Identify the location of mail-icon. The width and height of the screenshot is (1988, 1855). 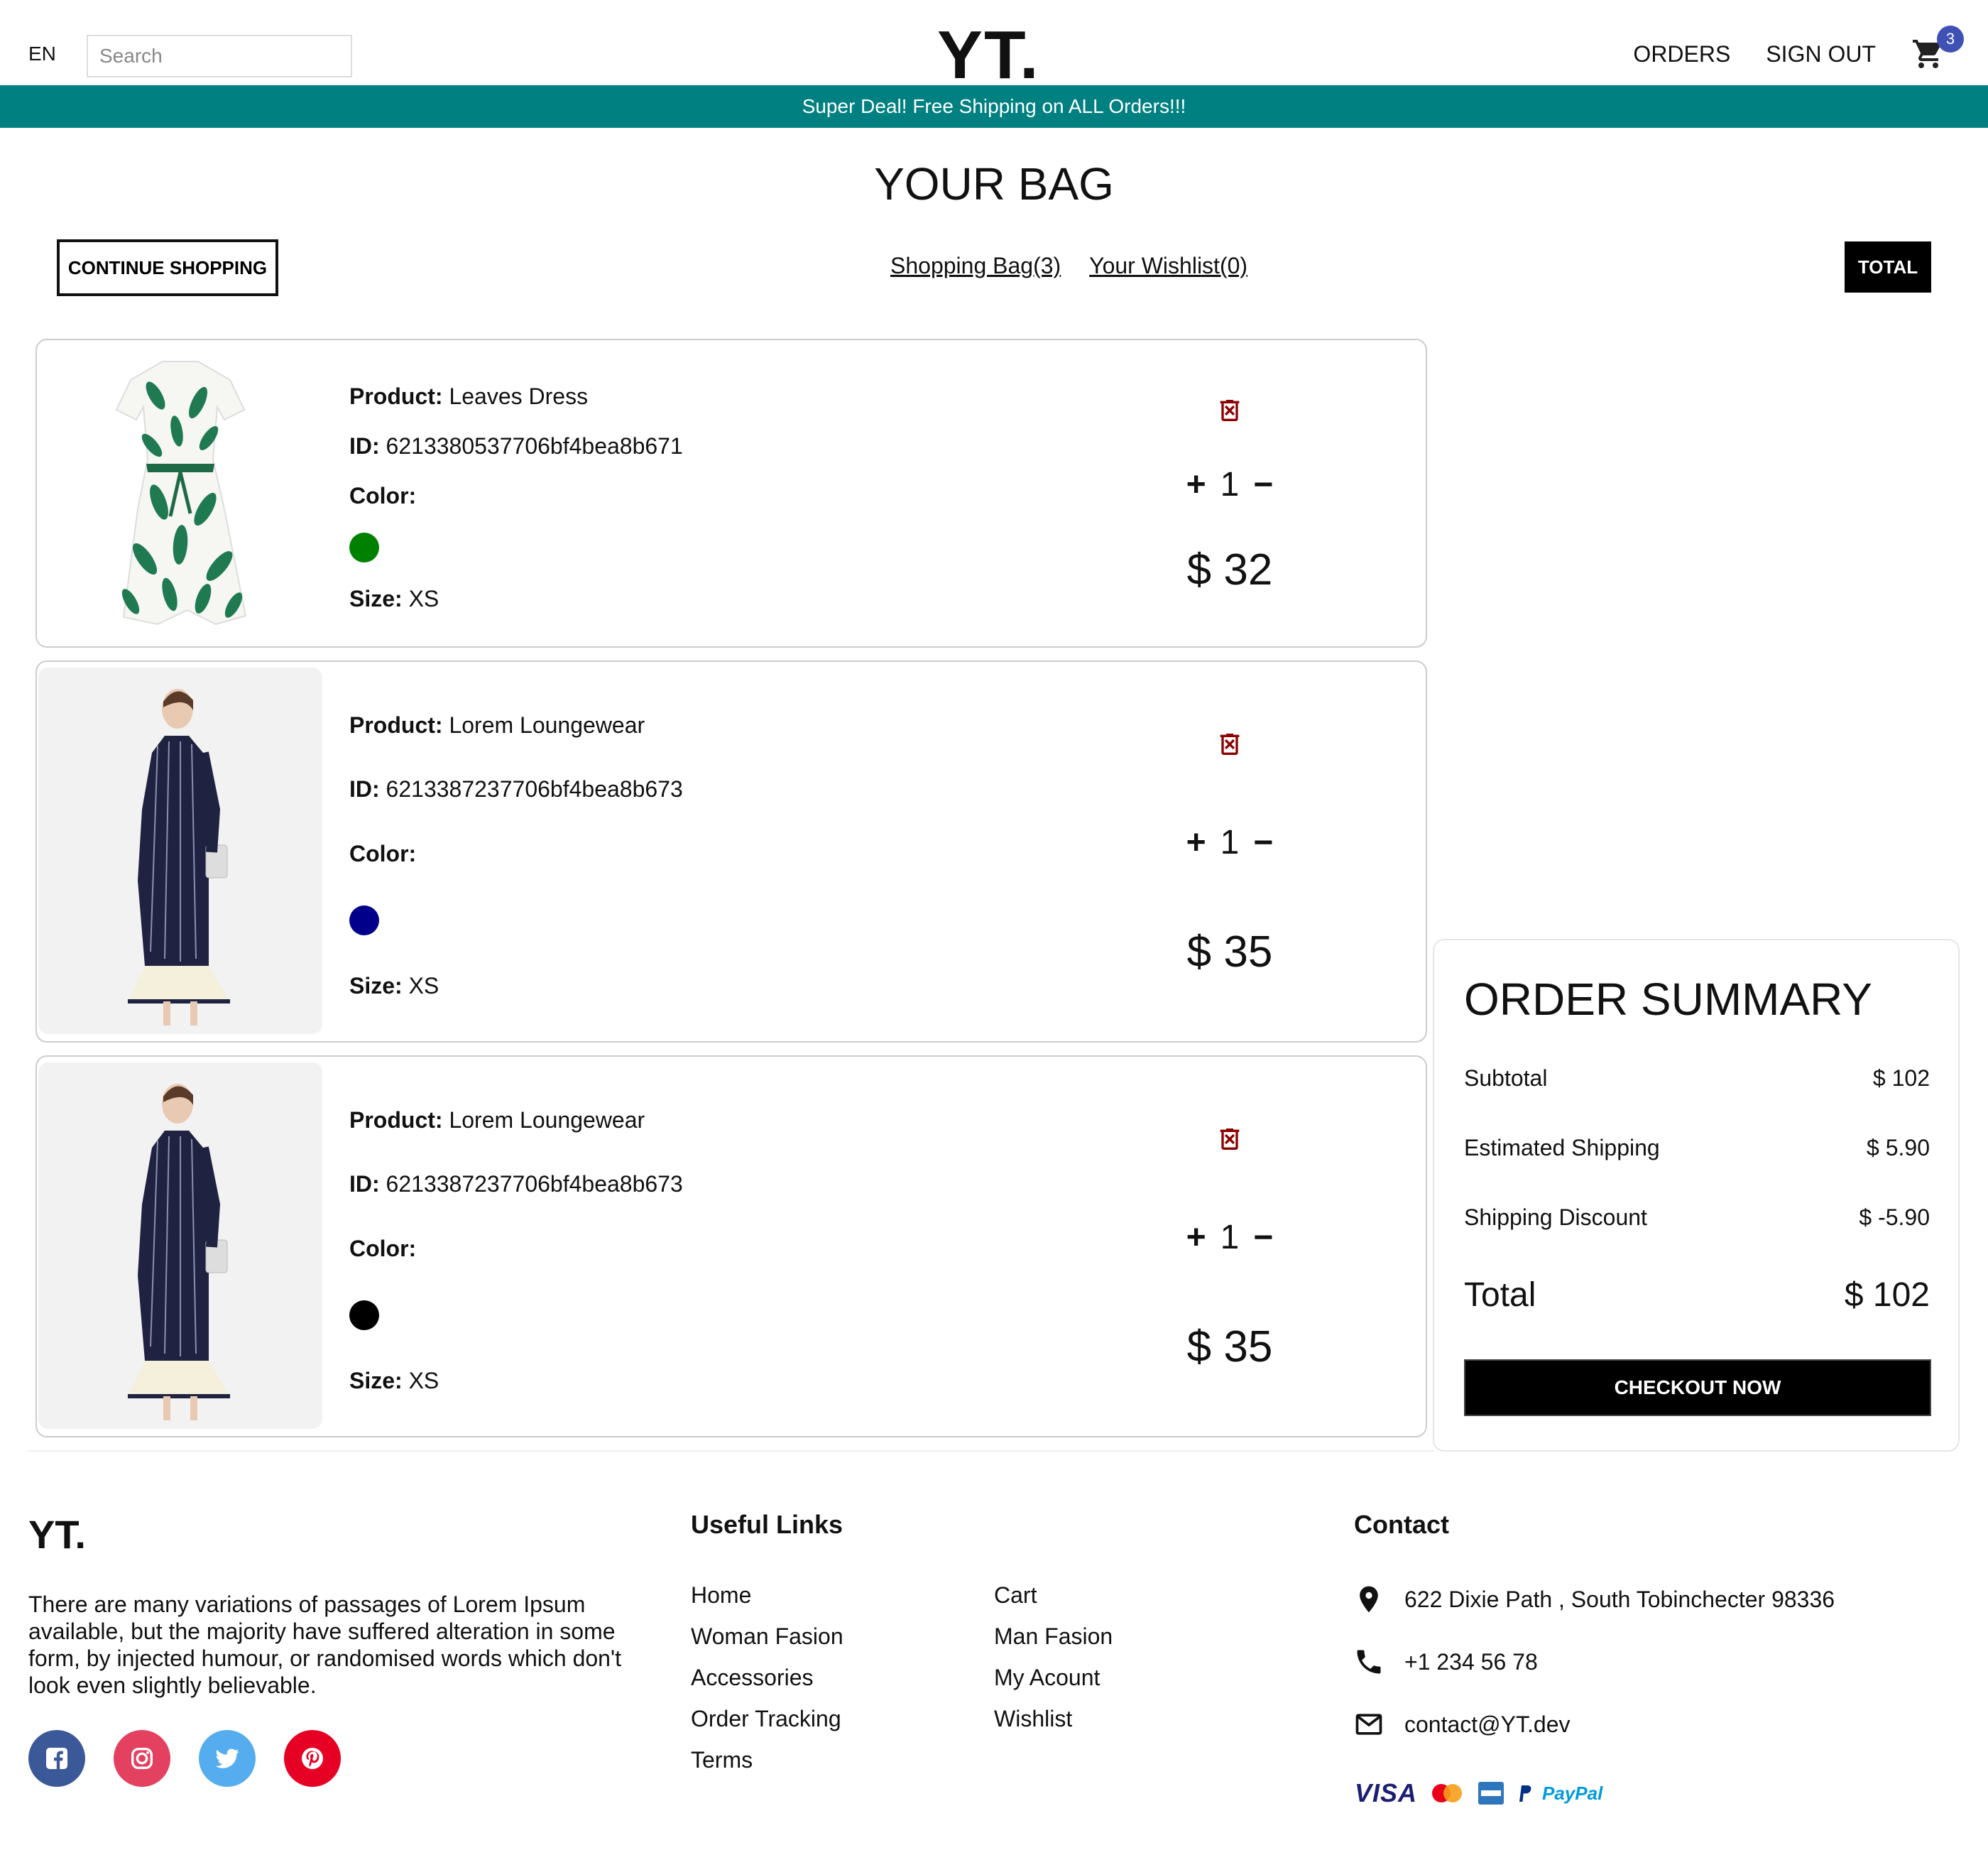
(1368, 1724).